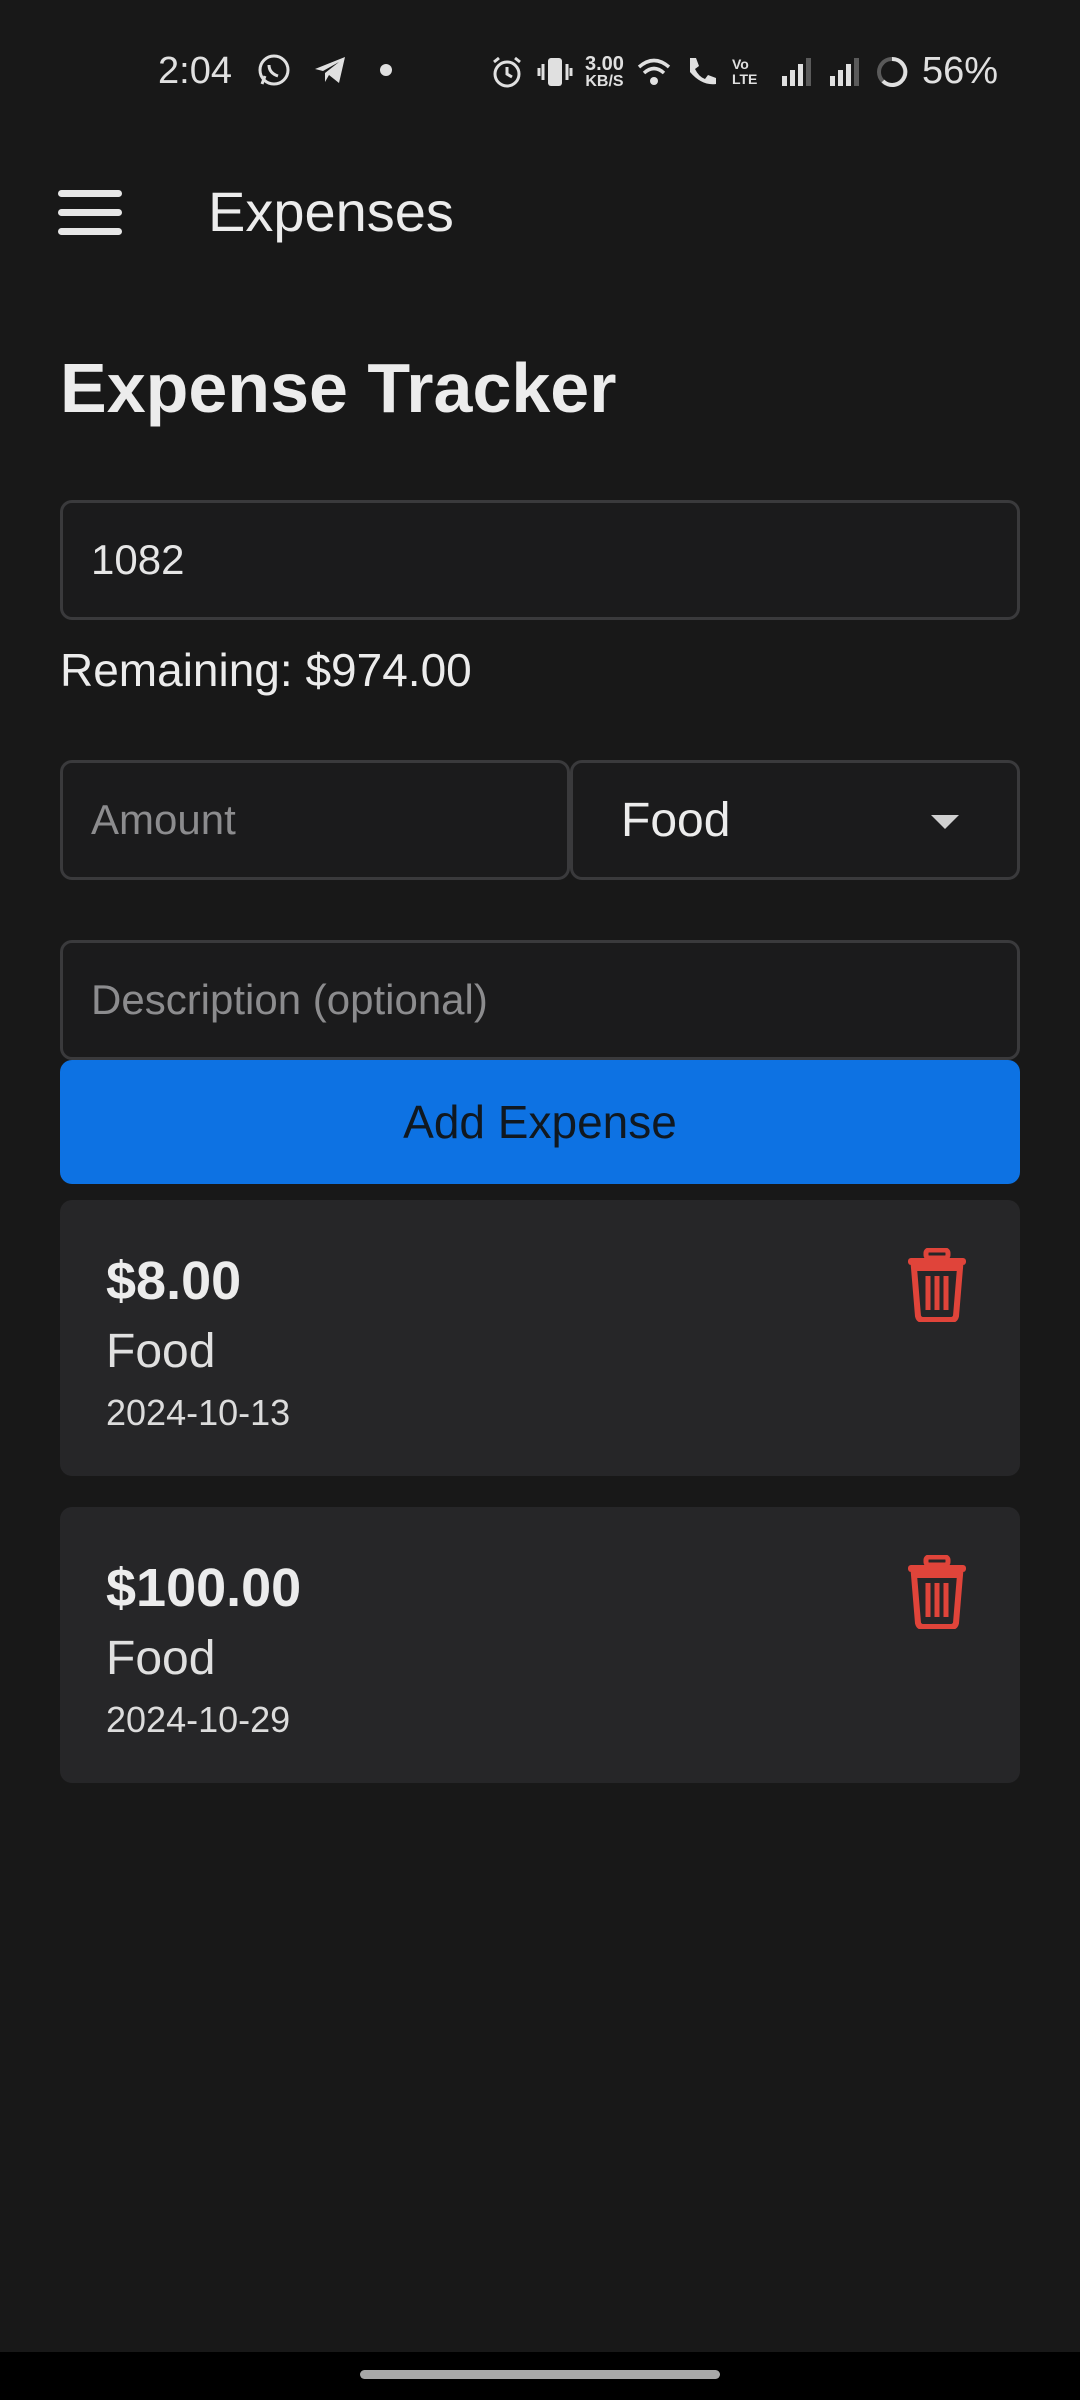 The width and height of the screenshot is (1080, 2400). What do you see at coordinates (386, 70) in the screenshot?
I see `dot-icon` at bounding box center [386, 70].